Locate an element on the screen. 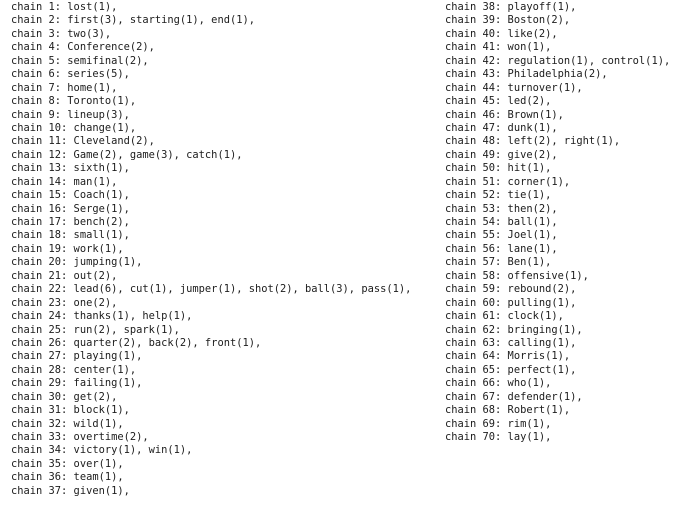 This screenshot has width=681, height=511. chain-entry: chain 4: Conference(2), is located at coordinates (83, 47).